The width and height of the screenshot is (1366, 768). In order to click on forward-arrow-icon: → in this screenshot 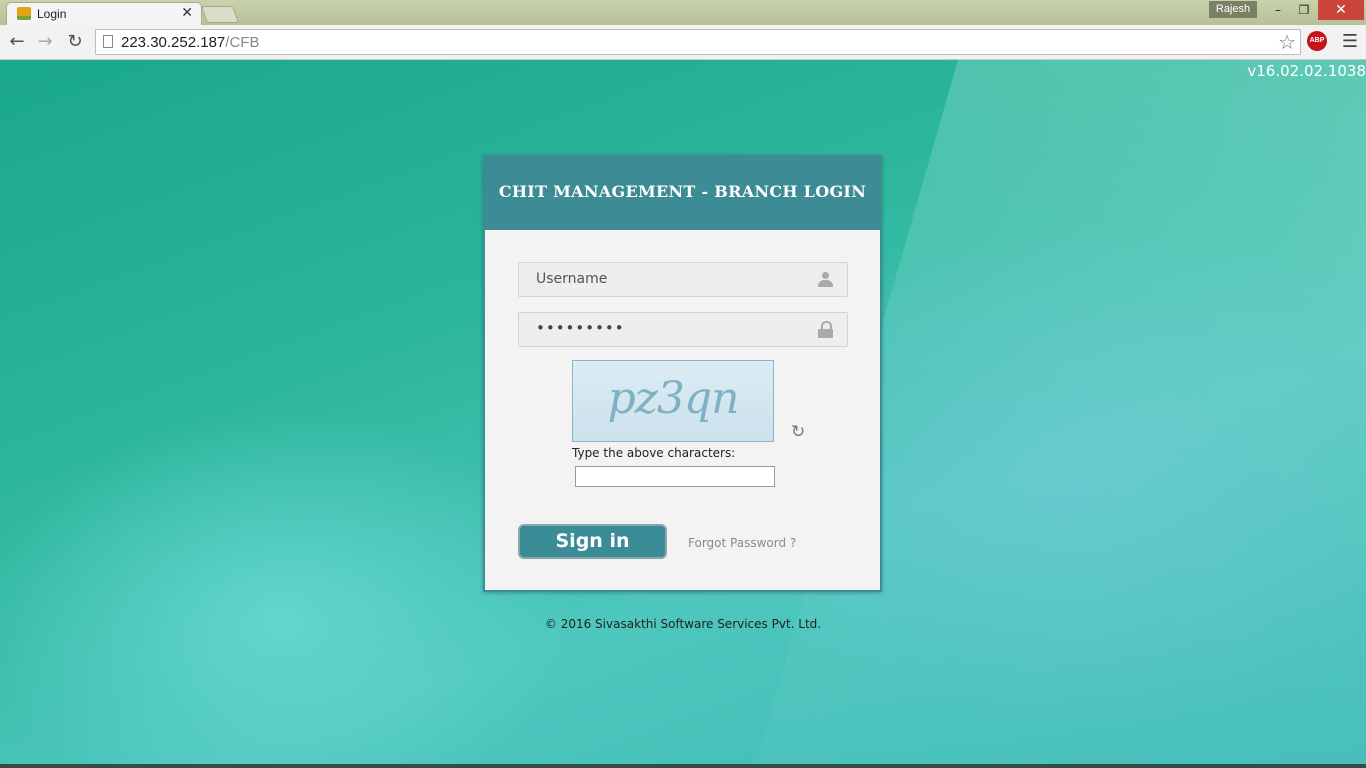, I will do `click(45, 42)`.